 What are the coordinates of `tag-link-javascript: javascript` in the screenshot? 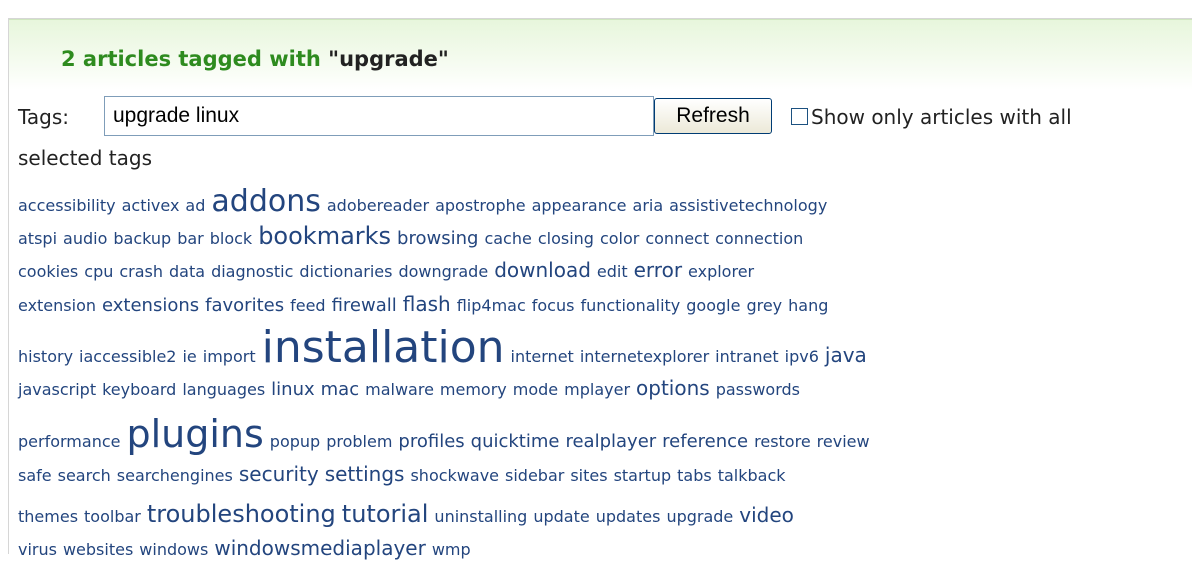 It's located at (57, 390).